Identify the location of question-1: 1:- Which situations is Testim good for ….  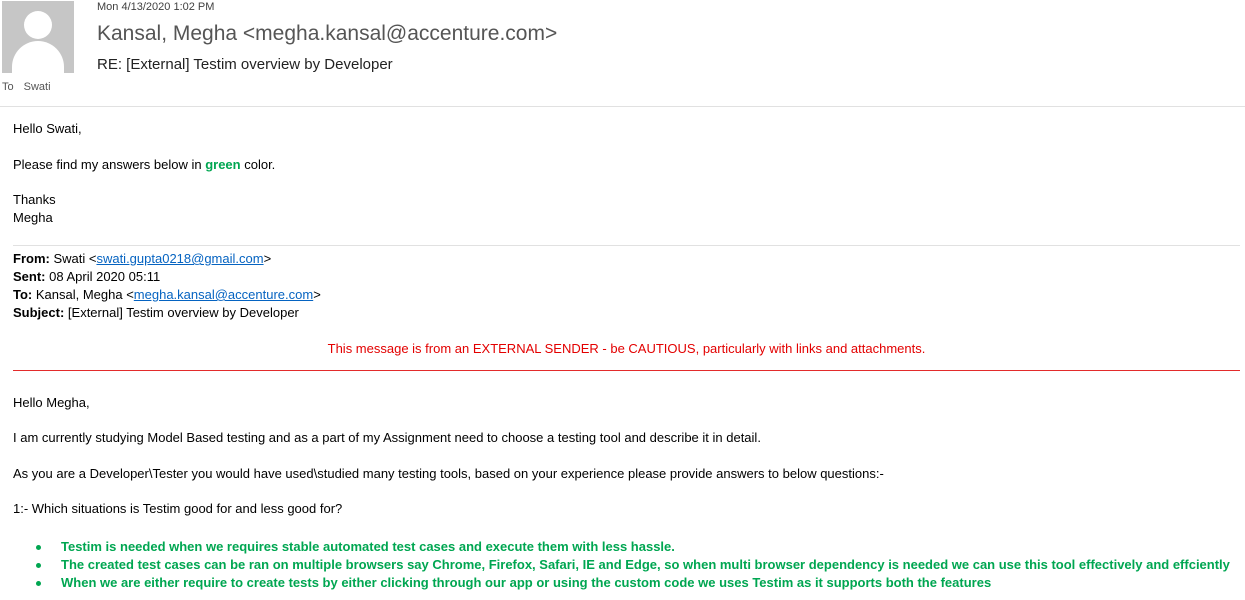
(178, 508).